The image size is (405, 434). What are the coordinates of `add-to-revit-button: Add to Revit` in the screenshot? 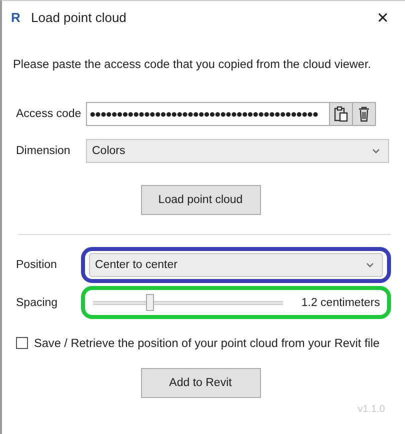 It's located at (200, 383).